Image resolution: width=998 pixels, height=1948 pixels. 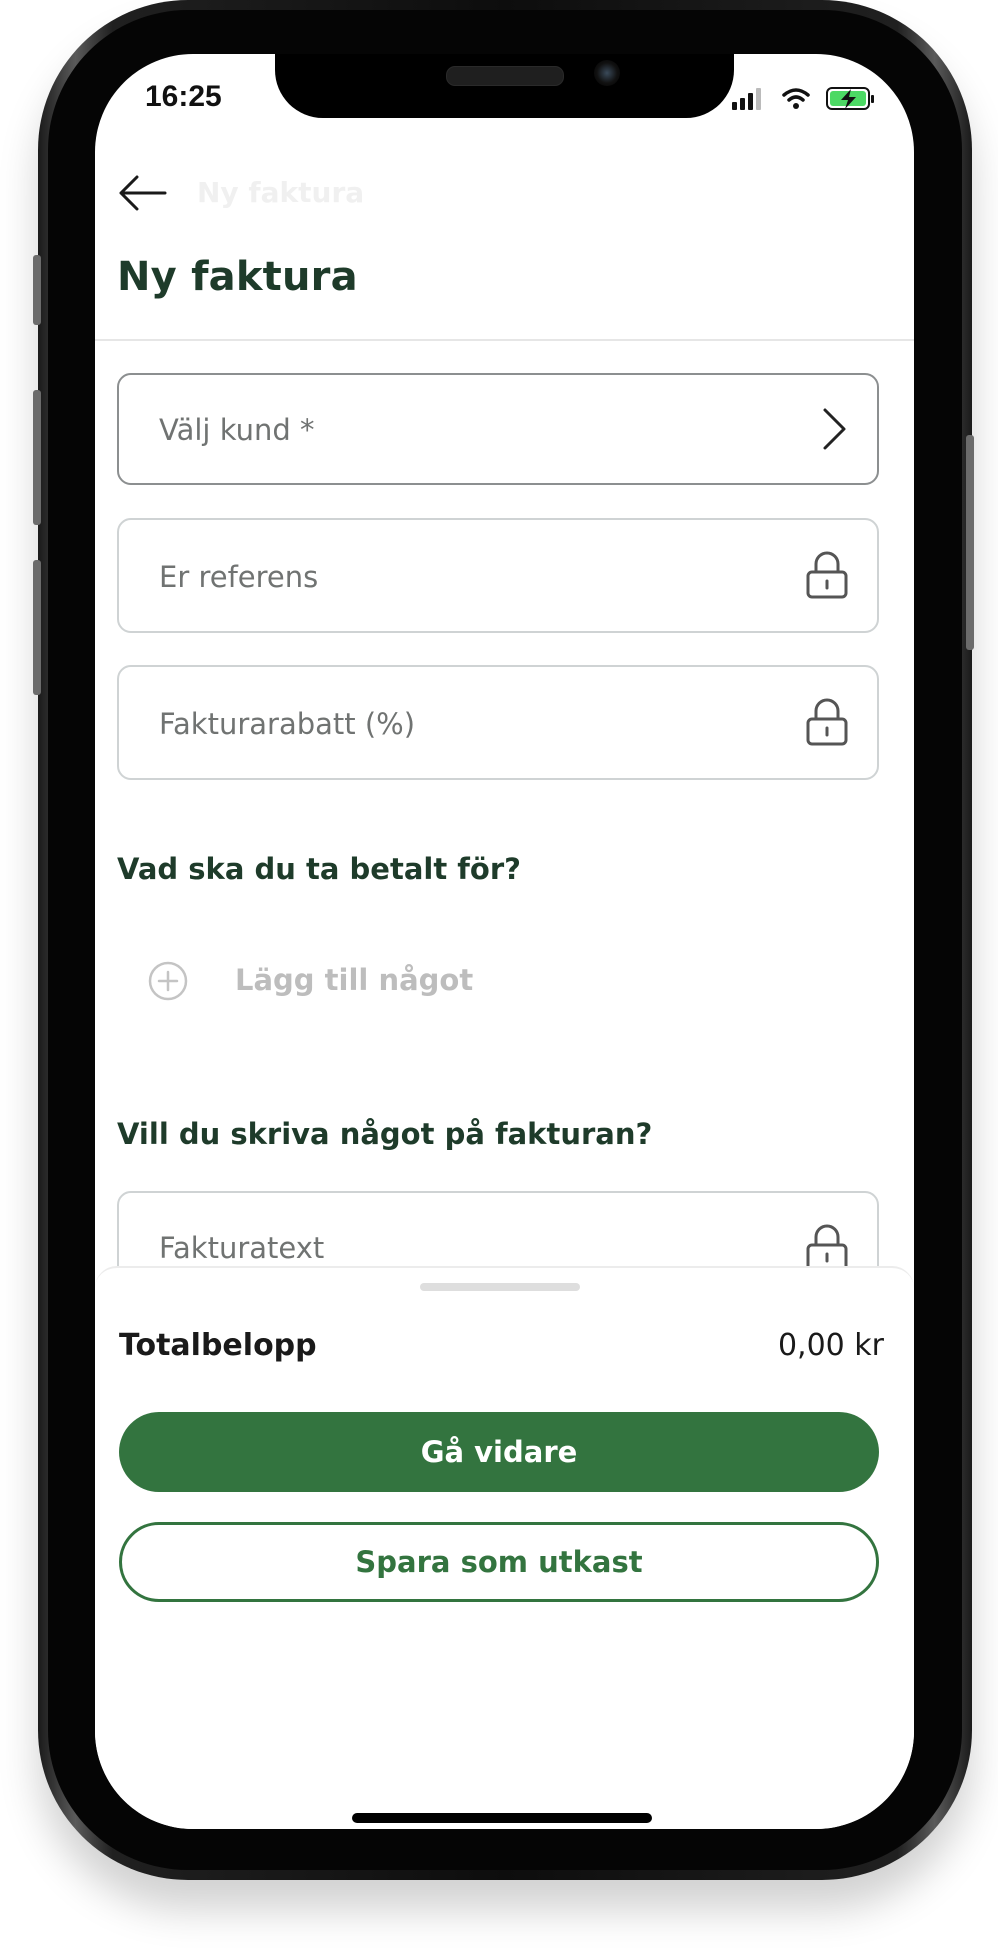 I want to click on items-section-title: Vad ska du ta betalt för?, so click(x=319, y=869).